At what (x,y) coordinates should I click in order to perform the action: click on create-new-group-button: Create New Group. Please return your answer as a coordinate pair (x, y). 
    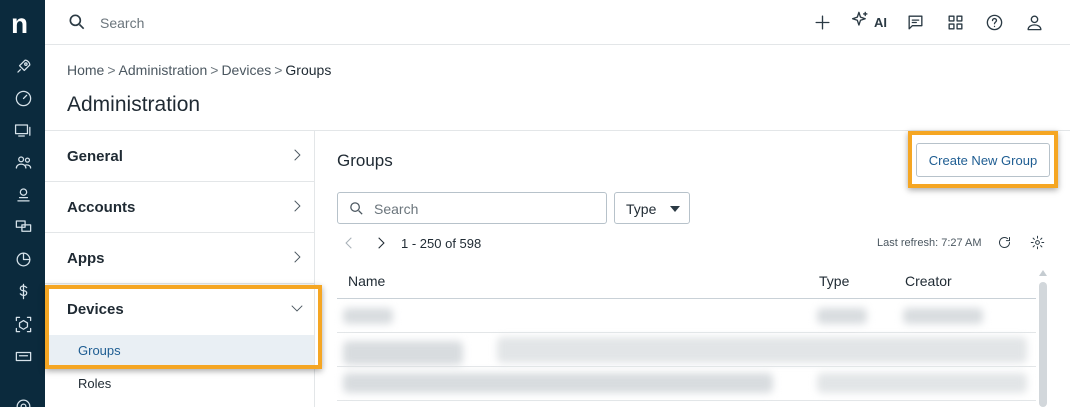
    Looking at the image, I should click on (983, 160).